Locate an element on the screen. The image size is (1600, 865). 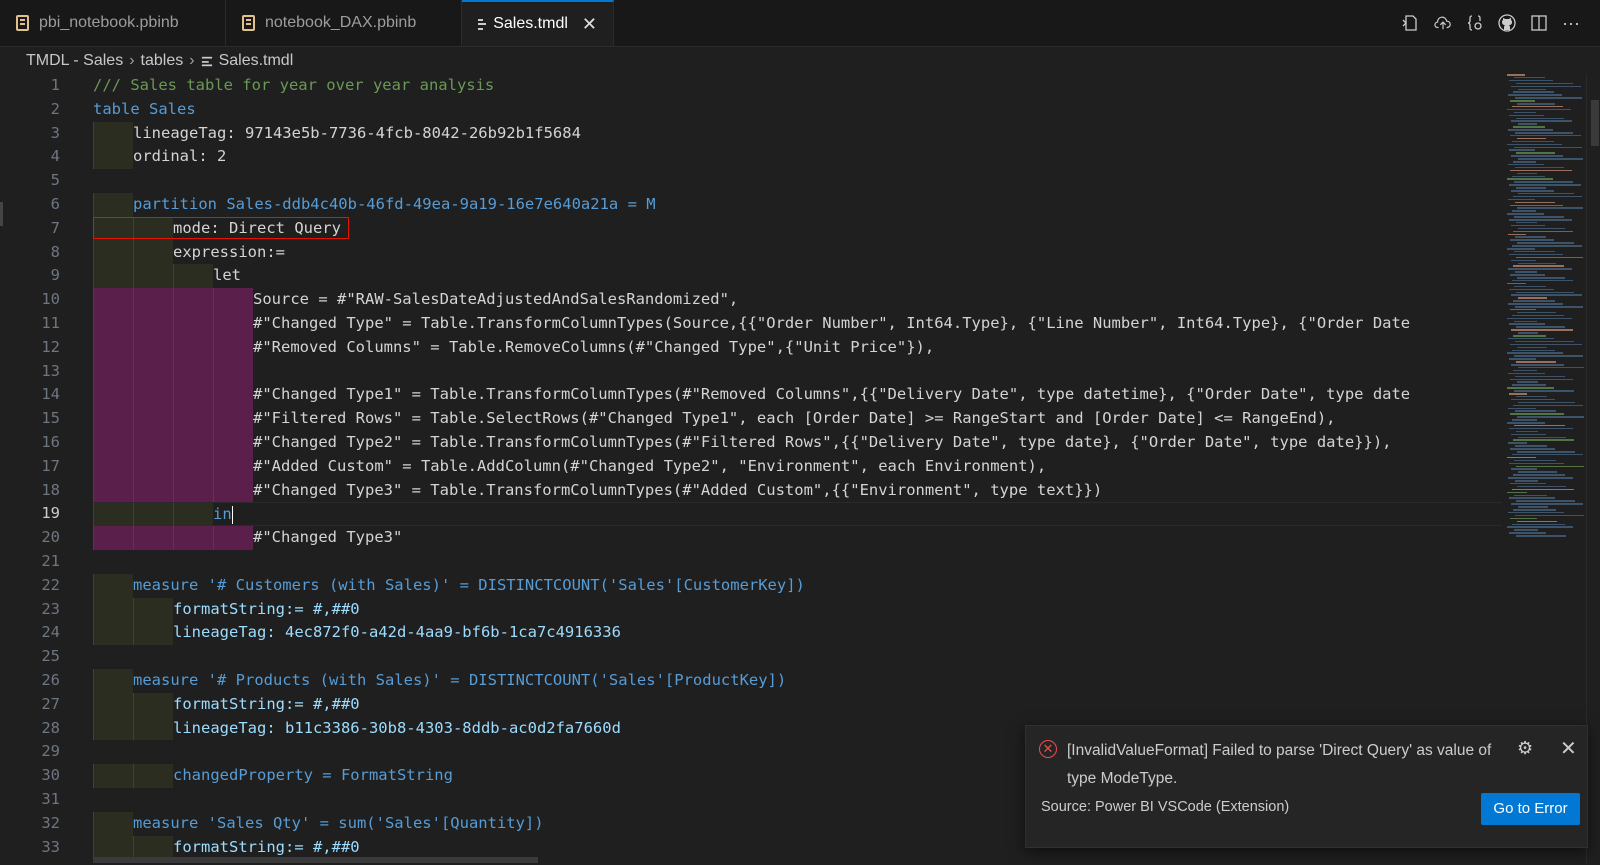
cloud-upload-icon is located at coordinates (1443, 23).